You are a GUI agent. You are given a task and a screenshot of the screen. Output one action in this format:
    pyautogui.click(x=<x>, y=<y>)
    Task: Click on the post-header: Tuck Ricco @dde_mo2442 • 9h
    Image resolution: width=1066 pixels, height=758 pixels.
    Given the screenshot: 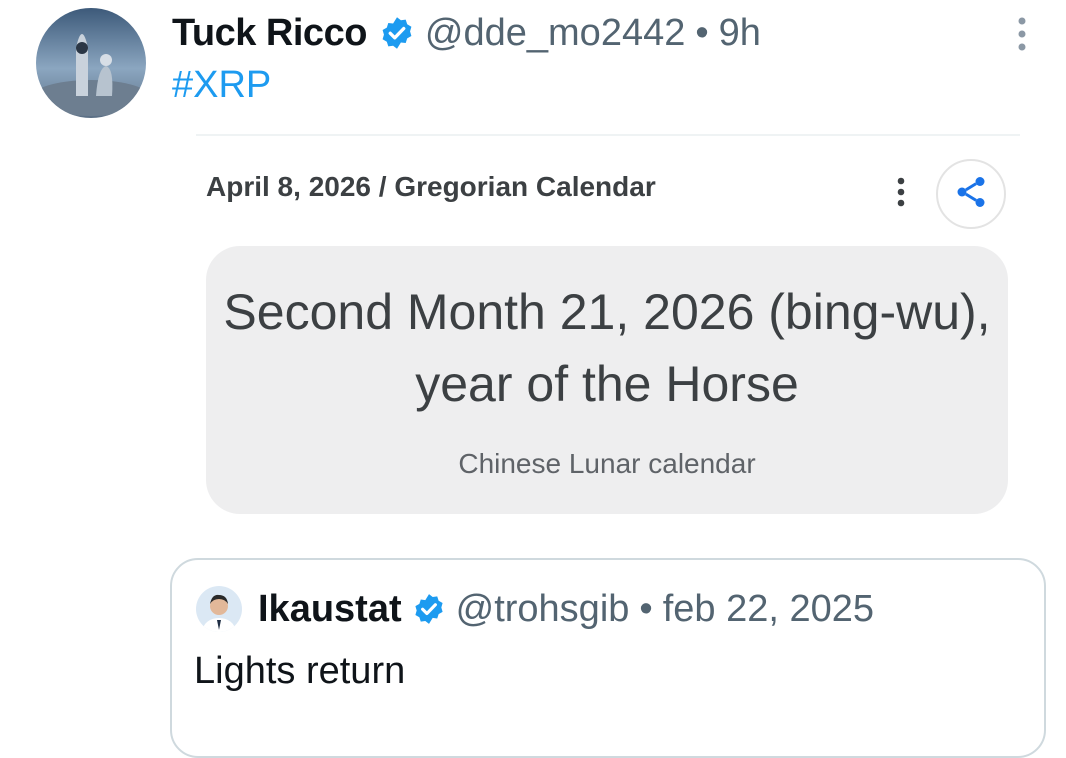 What is the action you would take?
    pyautogui.click(x=466, y=33)
    